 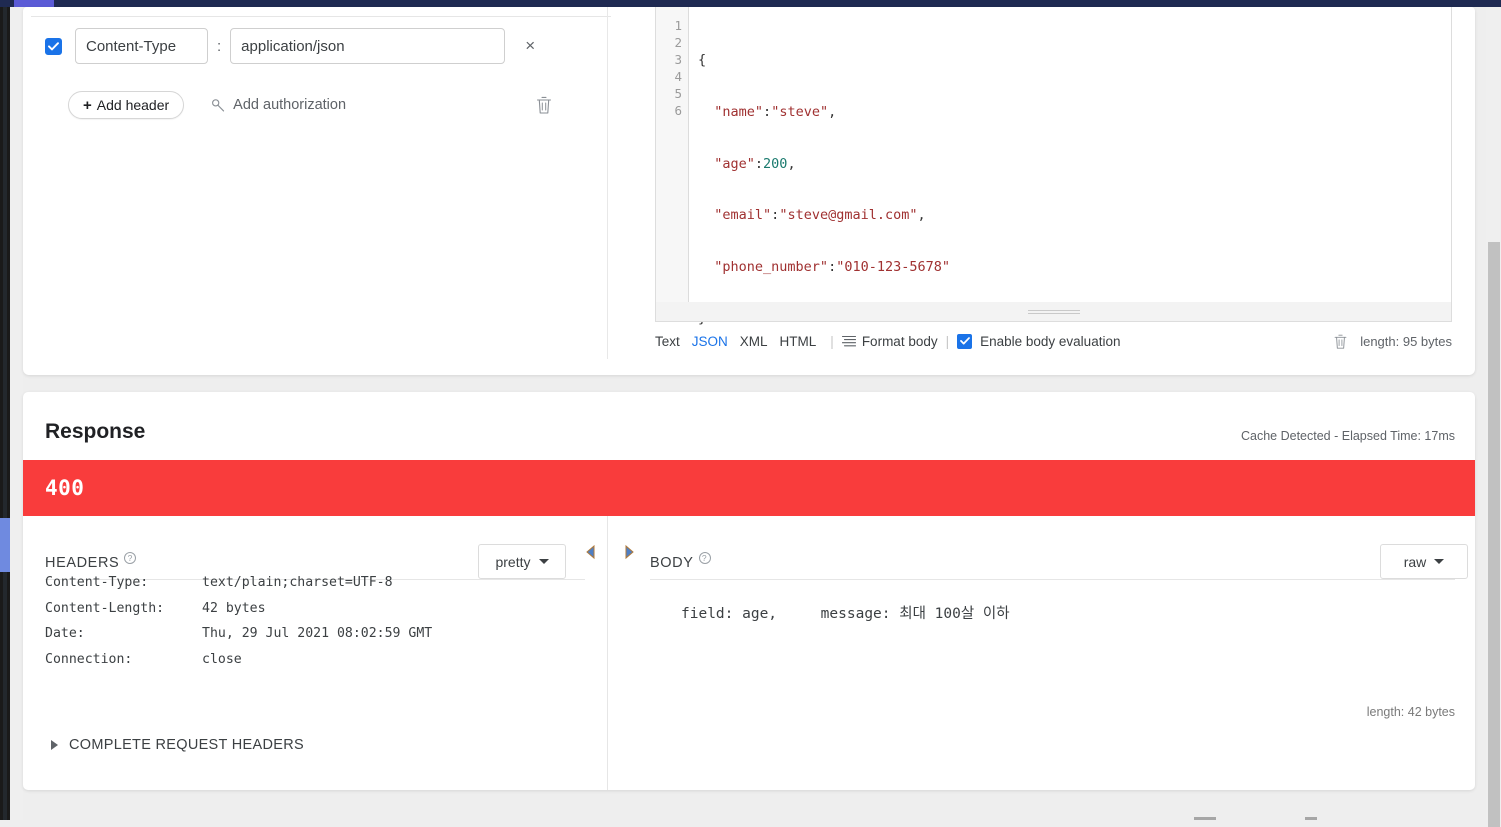 I want to click on code-line: "phone_number":"010-123-5678", so click(x=1074, y=267).